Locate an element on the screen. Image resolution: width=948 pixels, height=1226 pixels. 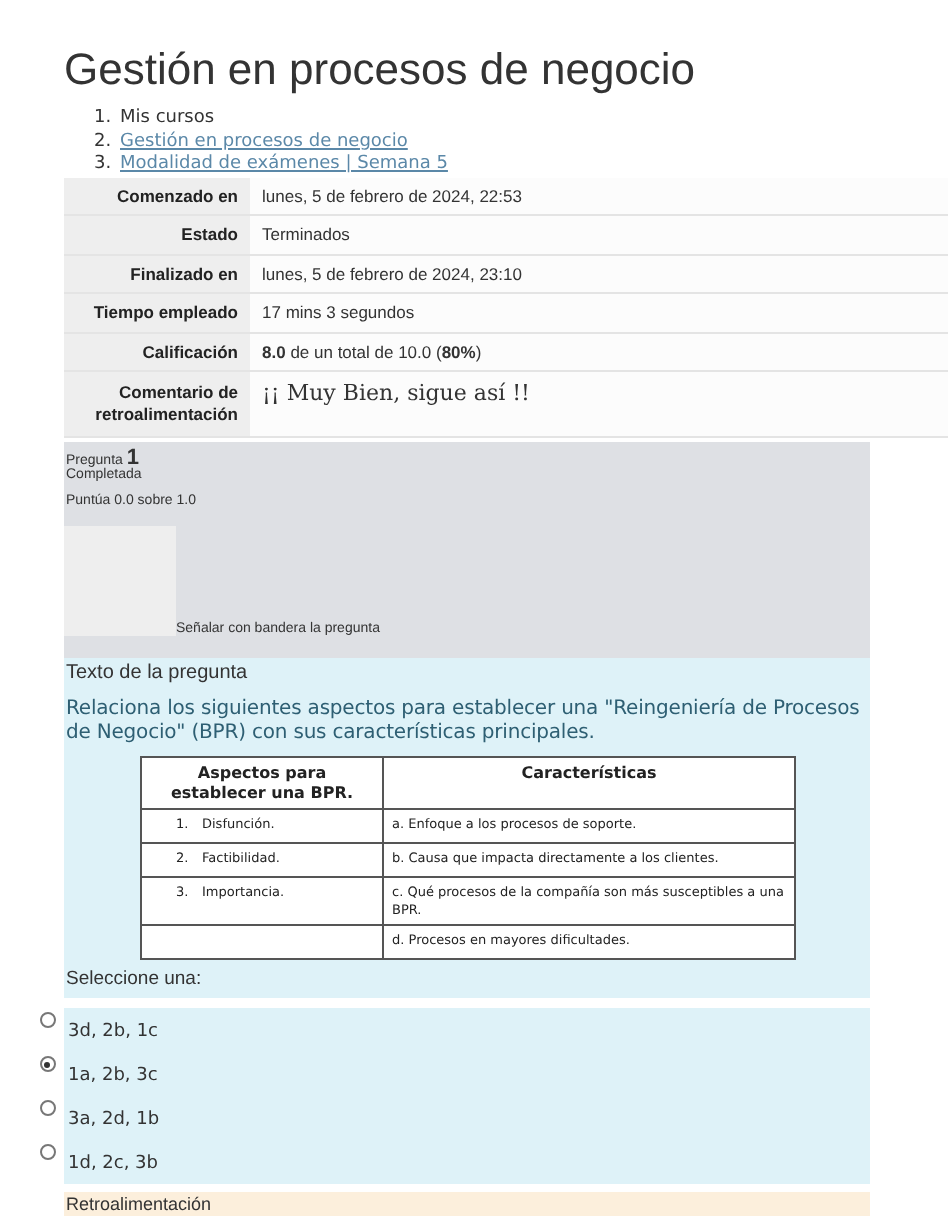
page-title: Gestión en procesos de negocio is located at coordinates (381, 70).